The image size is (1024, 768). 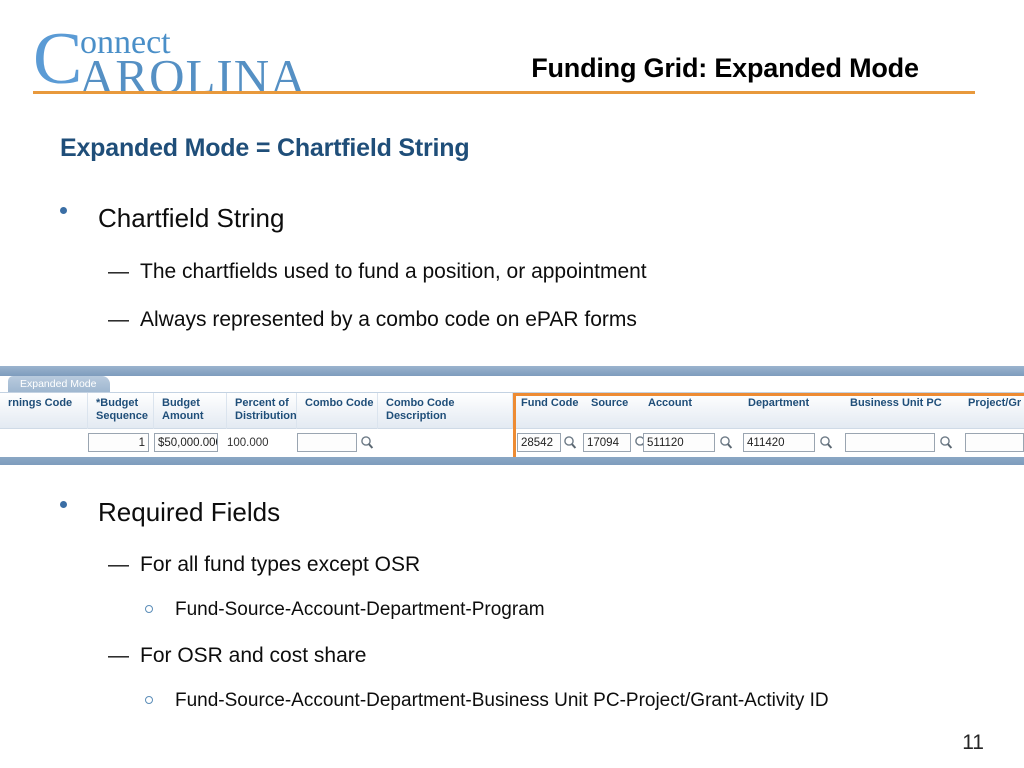 I want to click on column-header-label: Account, so click(x=670, y=403).